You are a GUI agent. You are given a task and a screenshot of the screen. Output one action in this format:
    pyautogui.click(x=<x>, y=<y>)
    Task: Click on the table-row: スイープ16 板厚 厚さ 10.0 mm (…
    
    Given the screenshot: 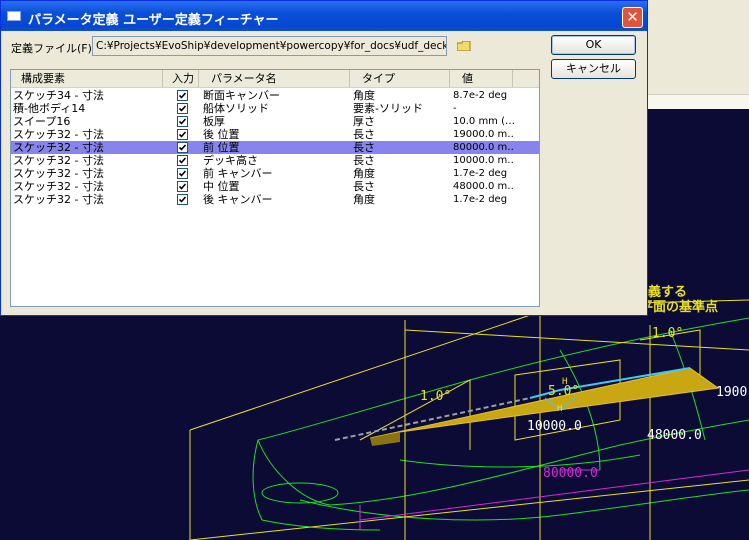 What is the action you would take?
    pyautogui.click(x=275, y=121)
    